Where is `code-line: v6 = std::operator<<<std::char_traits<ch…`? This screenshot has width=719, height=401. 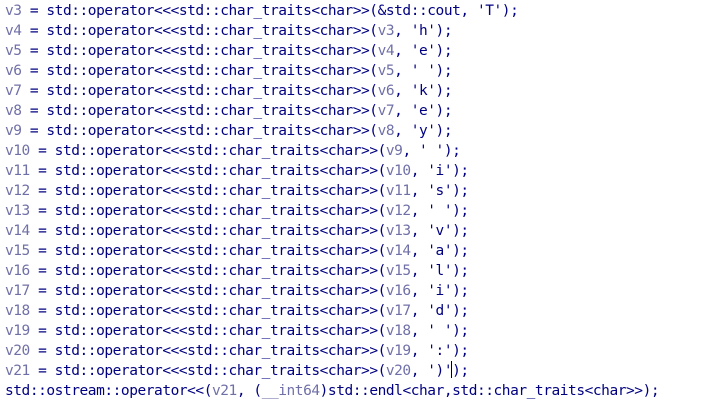
code-line: v6 = std::operator<<<std::char_traits<ch… is located at coordinates (362, 71).